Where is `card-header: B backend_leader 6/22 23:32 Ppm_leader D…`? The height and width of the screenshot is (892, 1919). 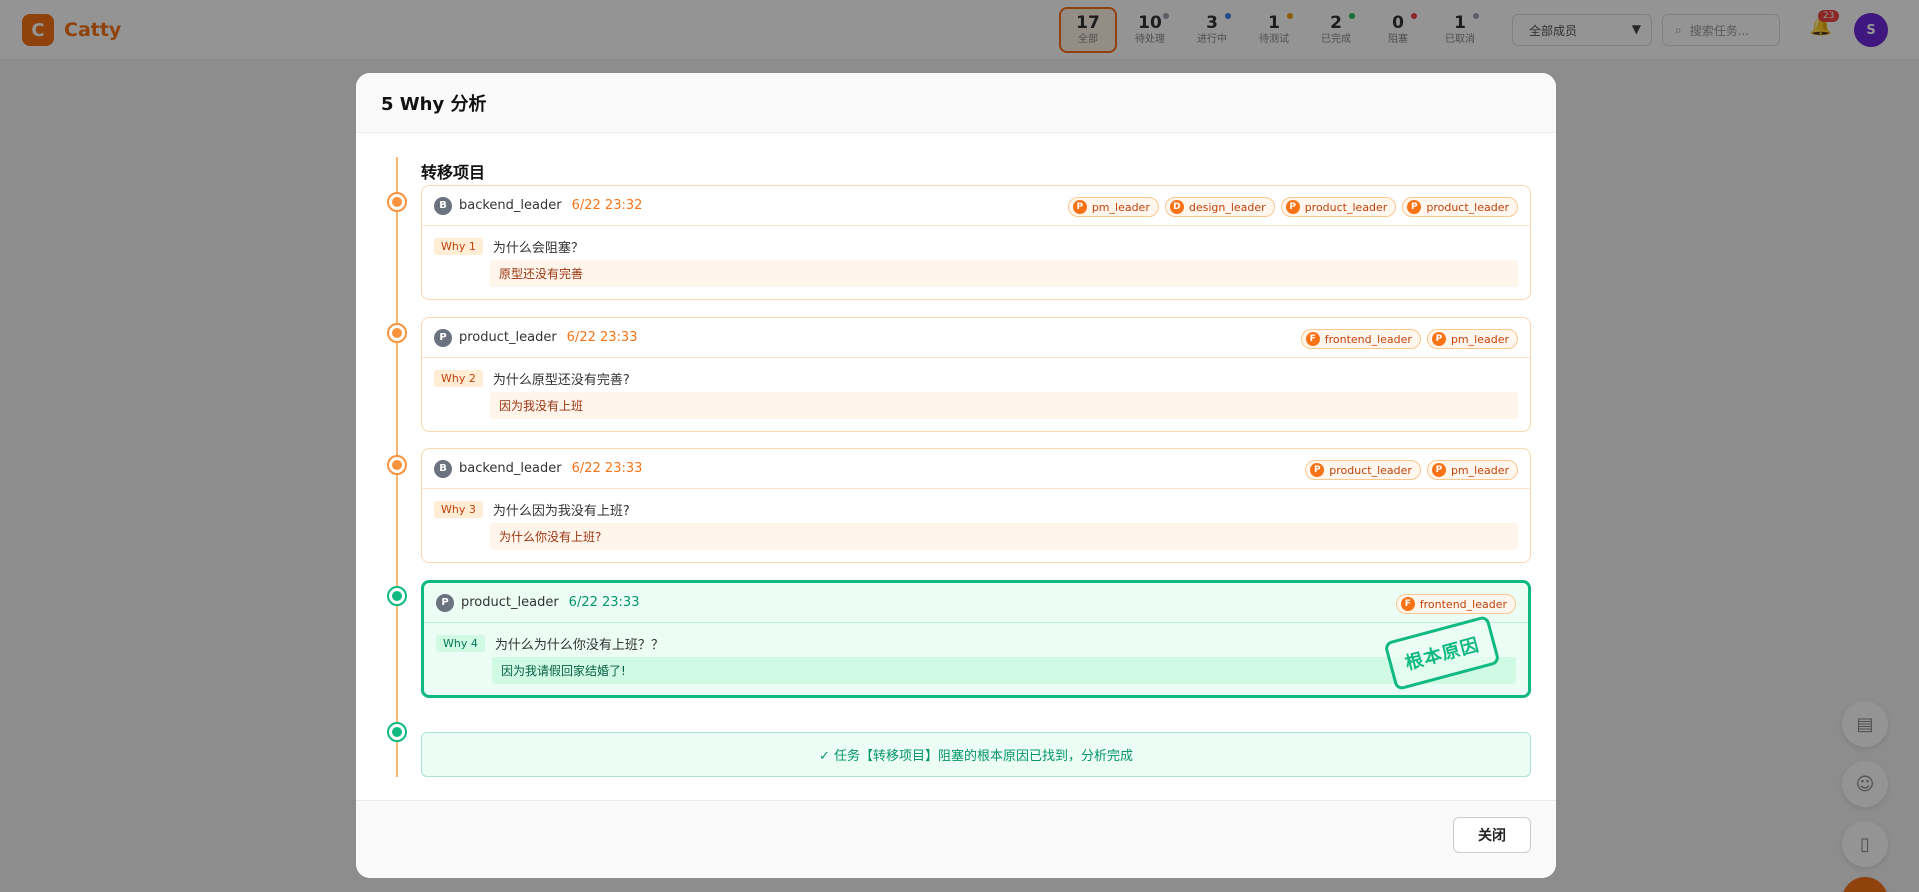
card-header: B backend_leader 6/22 23:32 Ppm_leader D… is located at coordinates (976, 206).